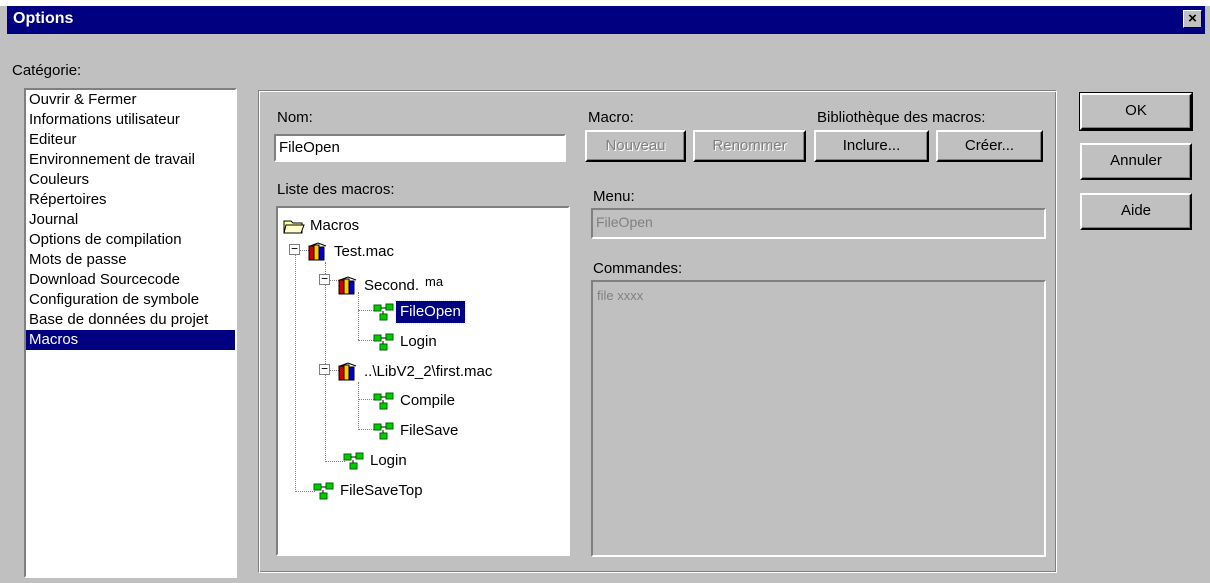 The image size is (1210, 583). I want to click on category-item: Journal, so click(130, 220).